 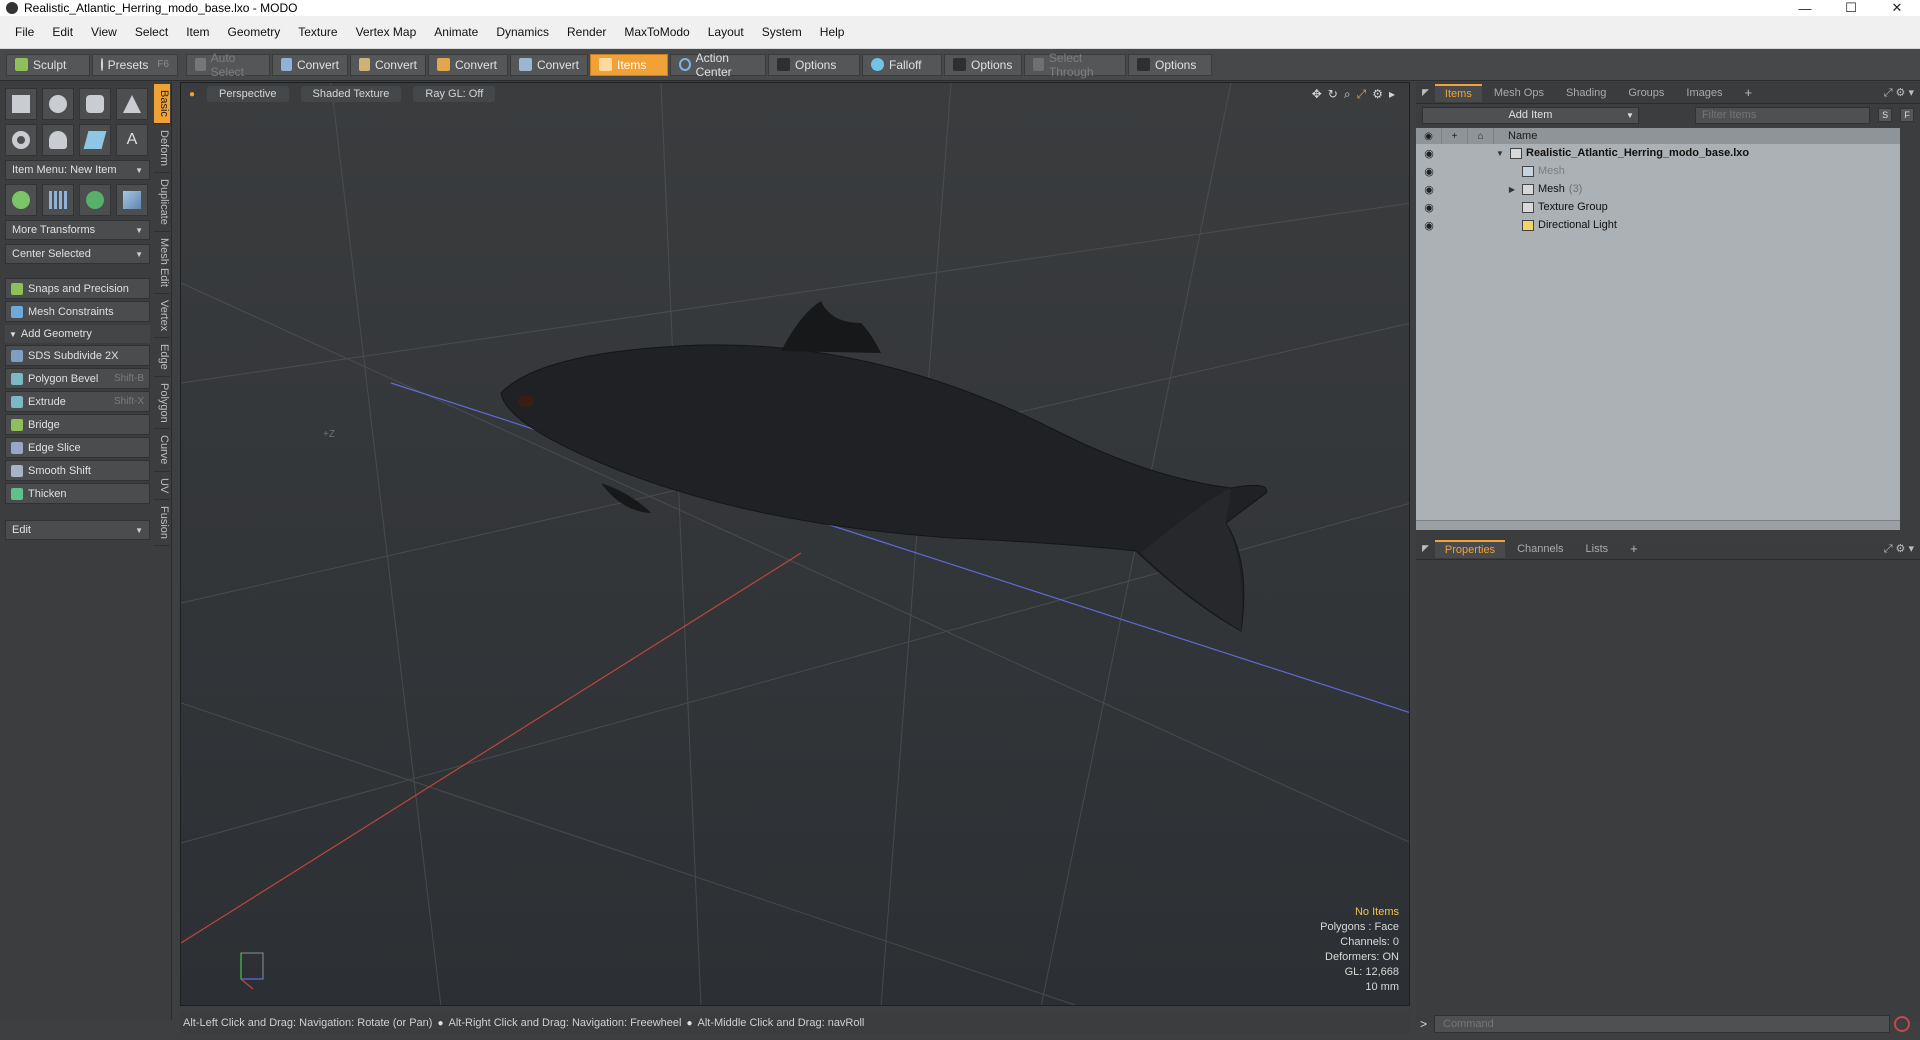 I want to click on tab-duplicate: Duplicate, so click(x=162, y=202).